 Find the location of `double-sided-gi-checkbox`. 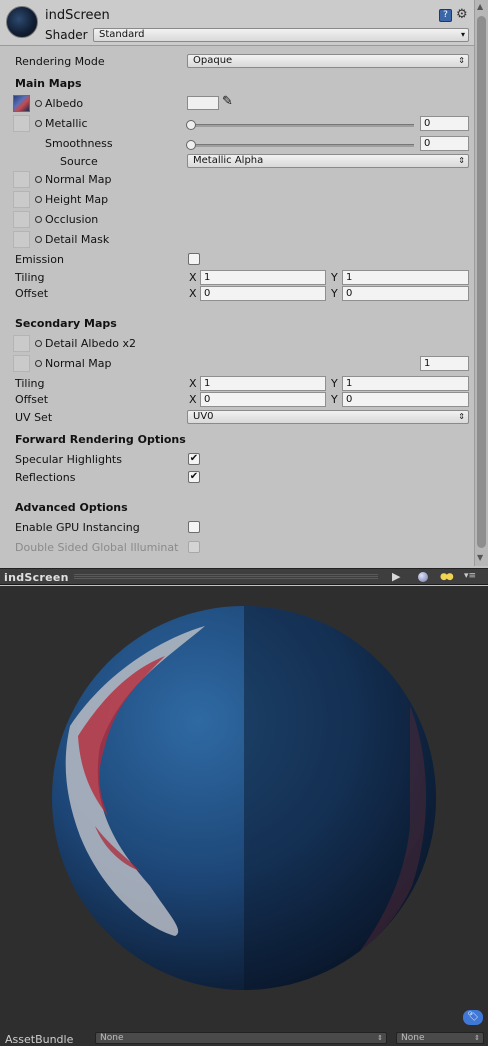

double-sided-gi-checkbox is located at coordinates (194, 547).